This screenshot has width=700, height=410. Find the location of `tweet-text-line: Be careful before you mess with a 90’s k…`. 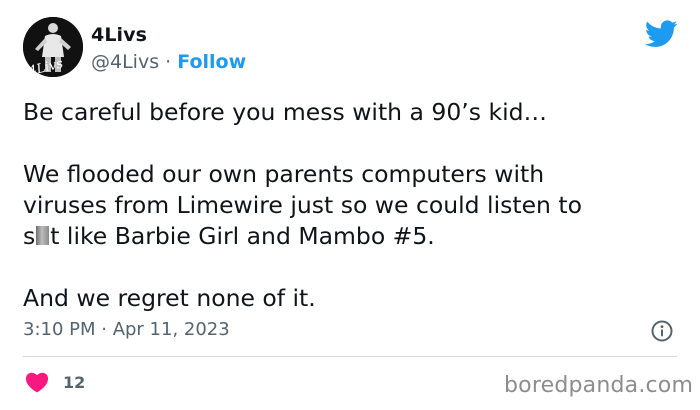

tweet-text-line: Be careful before you mess with a 90’s k… is located at coordinates (285, 112).